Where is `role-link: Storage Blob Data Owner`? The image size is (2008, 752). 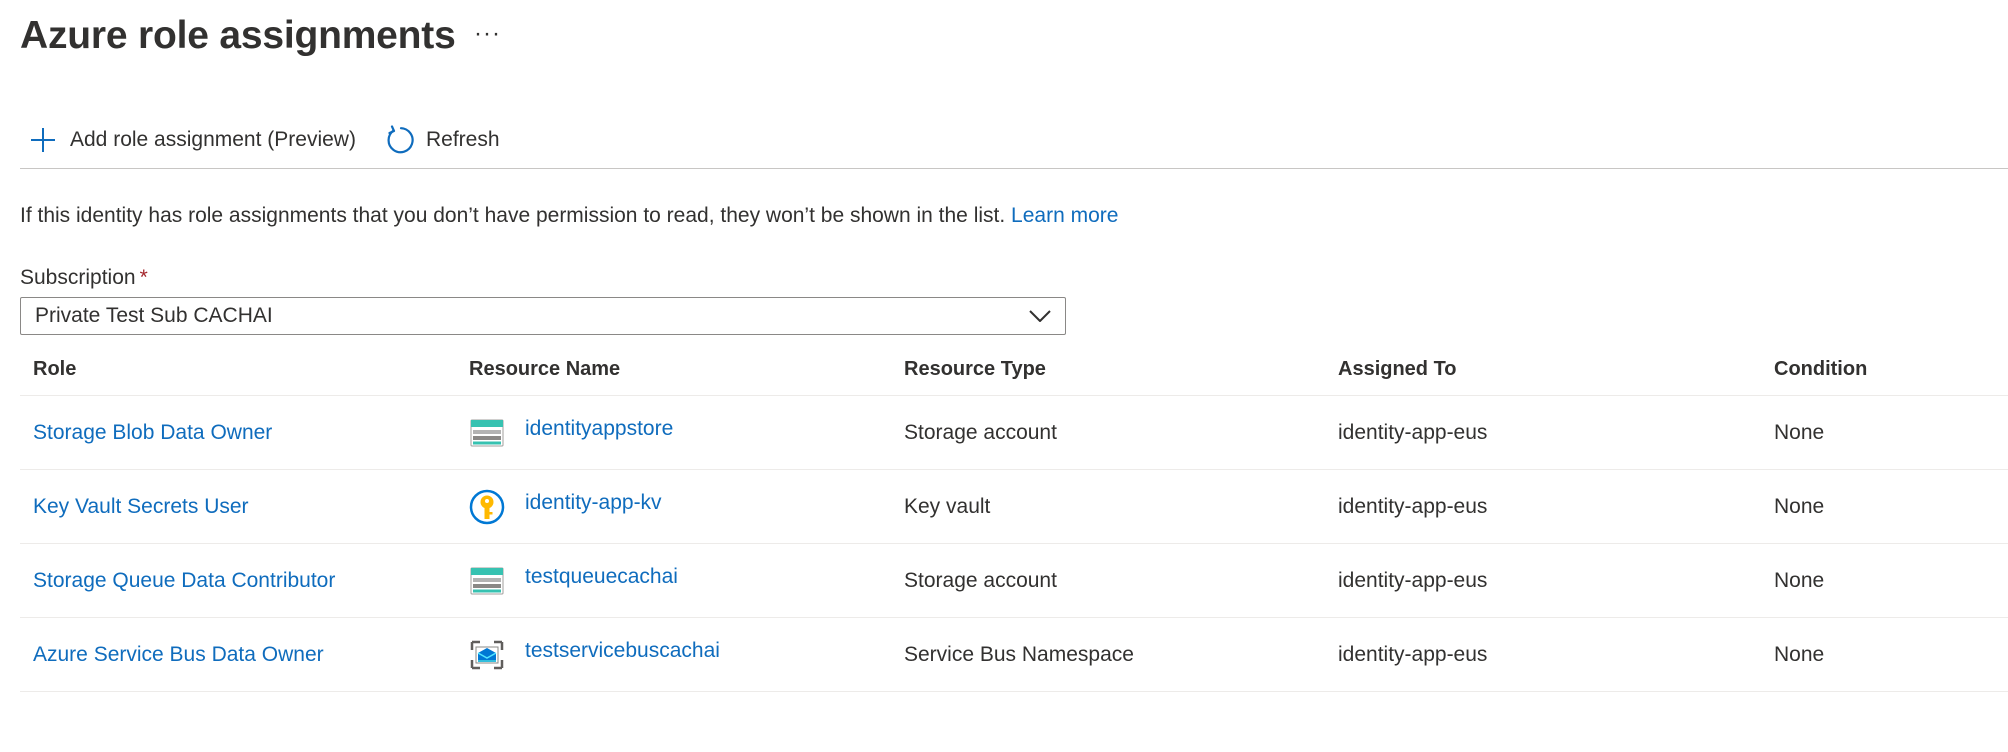
role-link: Storage Blob Data Owner is located at coordinates (152, 433).